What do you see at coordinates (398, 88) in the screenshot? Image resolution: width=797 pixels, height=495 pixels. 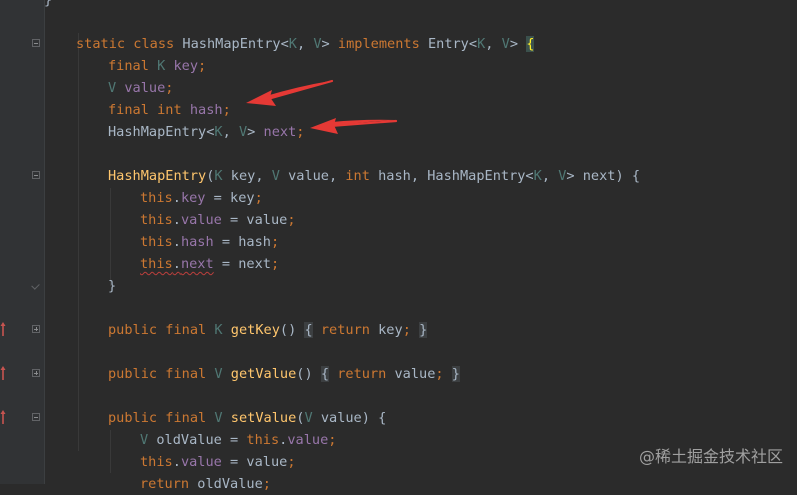 I see `code-line: V value;` at bounding box center [398, 88].